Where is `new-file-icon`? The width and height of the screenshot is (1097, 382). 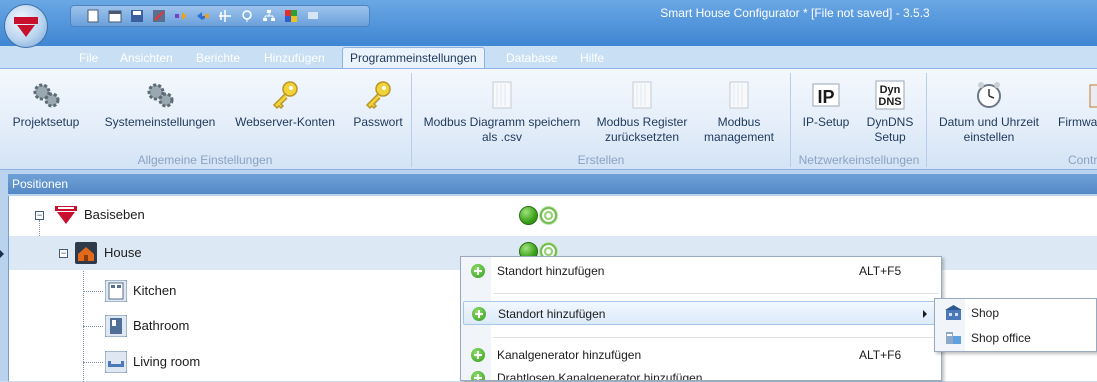
new-file-icon is located at coordinates (93, 16).